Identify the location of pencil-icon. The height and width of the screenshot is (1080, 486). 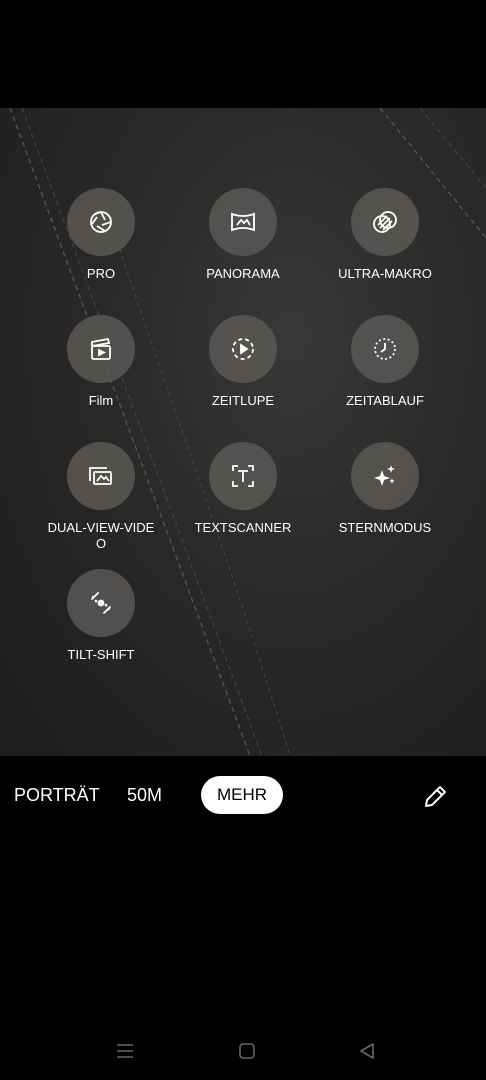
(435, 797).